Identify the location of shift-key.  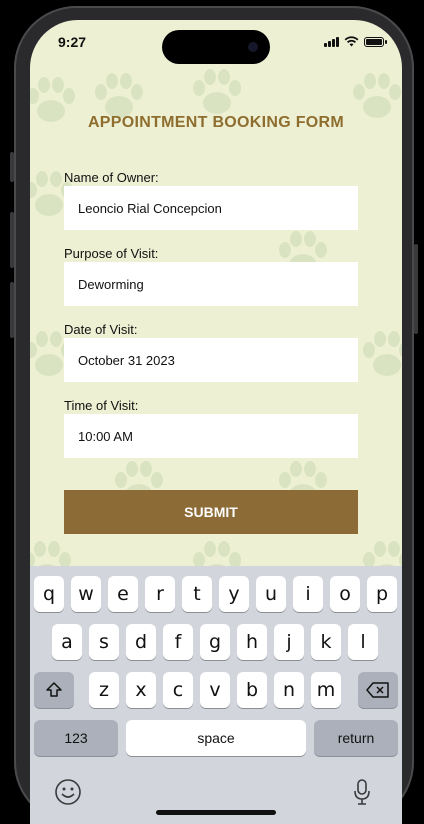
(54, 690).